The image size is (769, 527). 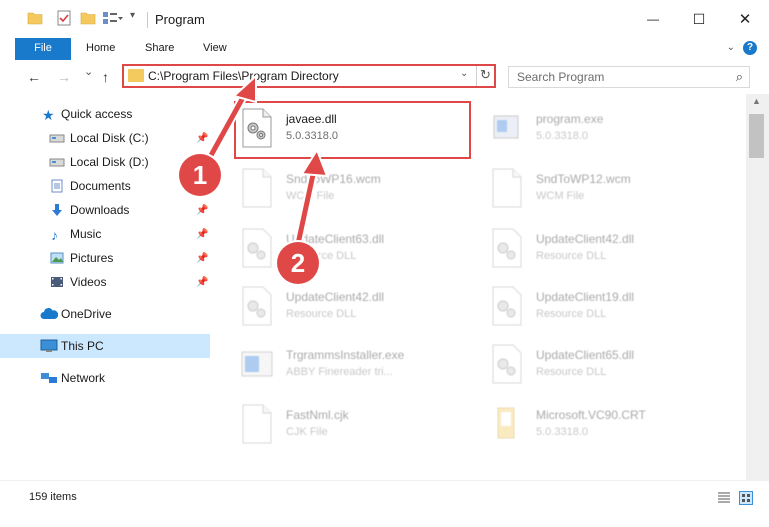 What do you see at coordinates (264, 161) in the screenshot?
I see `annotation-arrows` at bounding box center [264, 161].